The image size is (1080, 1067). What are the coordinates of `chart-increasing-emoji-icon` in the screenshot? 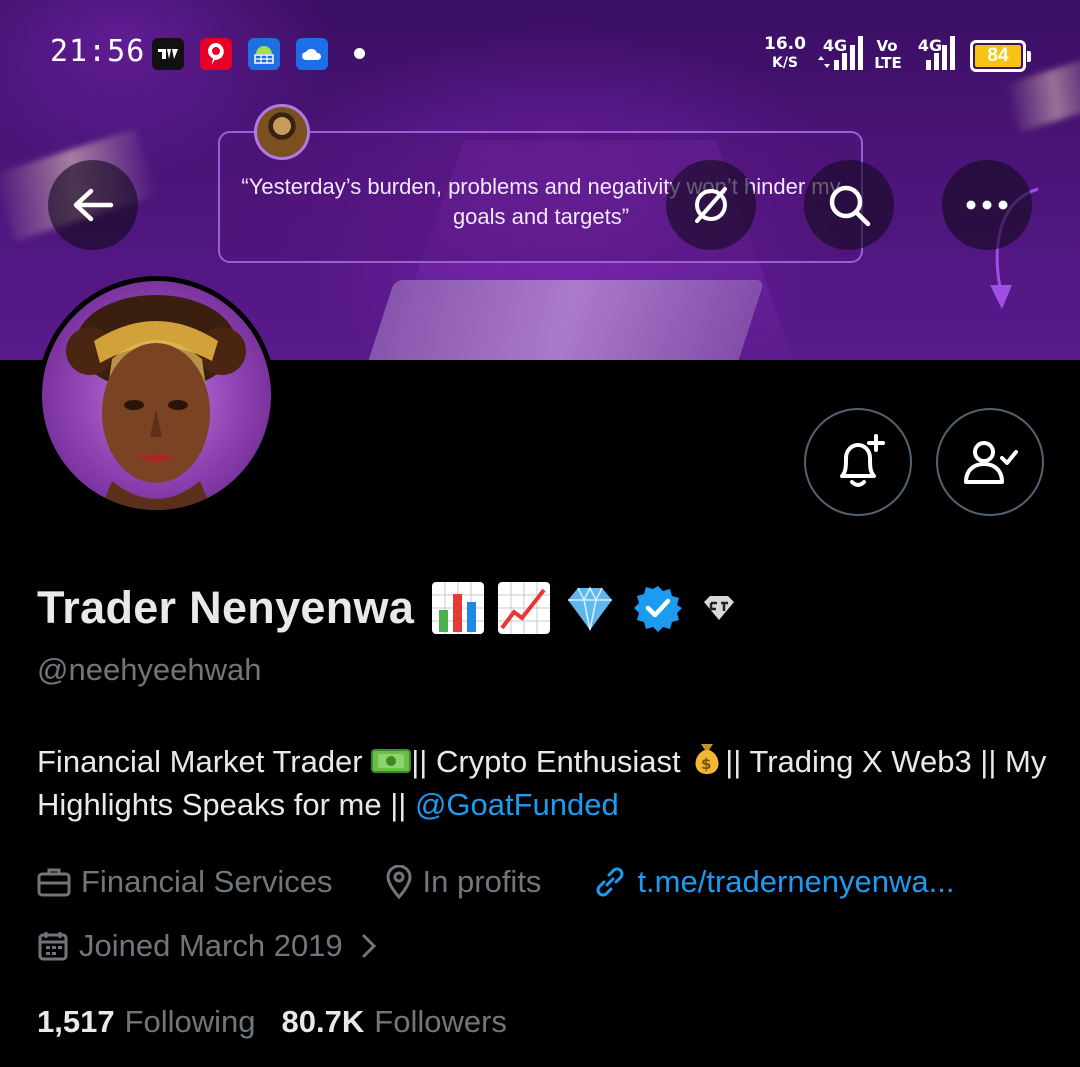 It's located at (524, 608).